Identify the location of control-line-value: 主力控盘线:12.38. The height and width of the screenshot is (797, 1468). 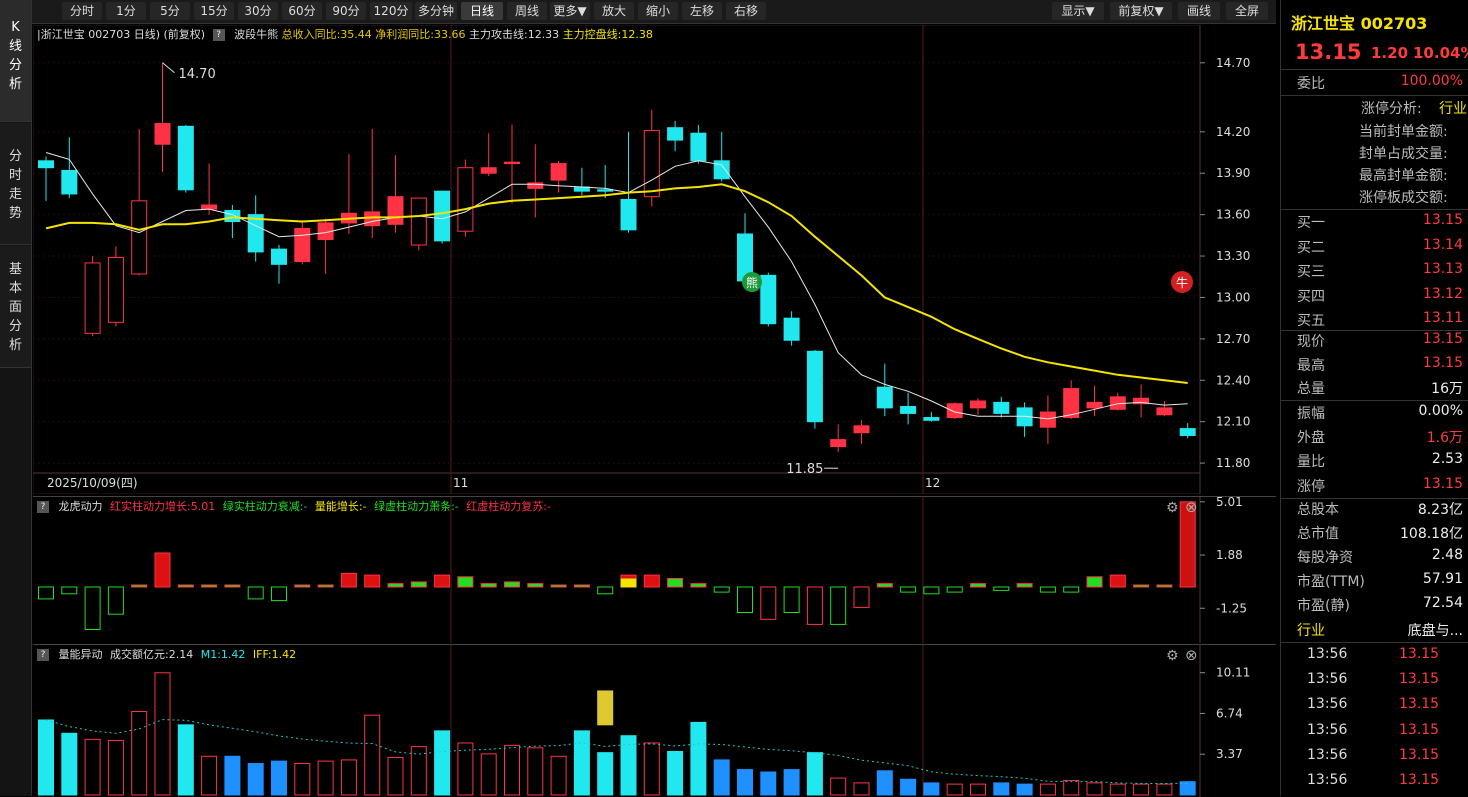
(607, 34).